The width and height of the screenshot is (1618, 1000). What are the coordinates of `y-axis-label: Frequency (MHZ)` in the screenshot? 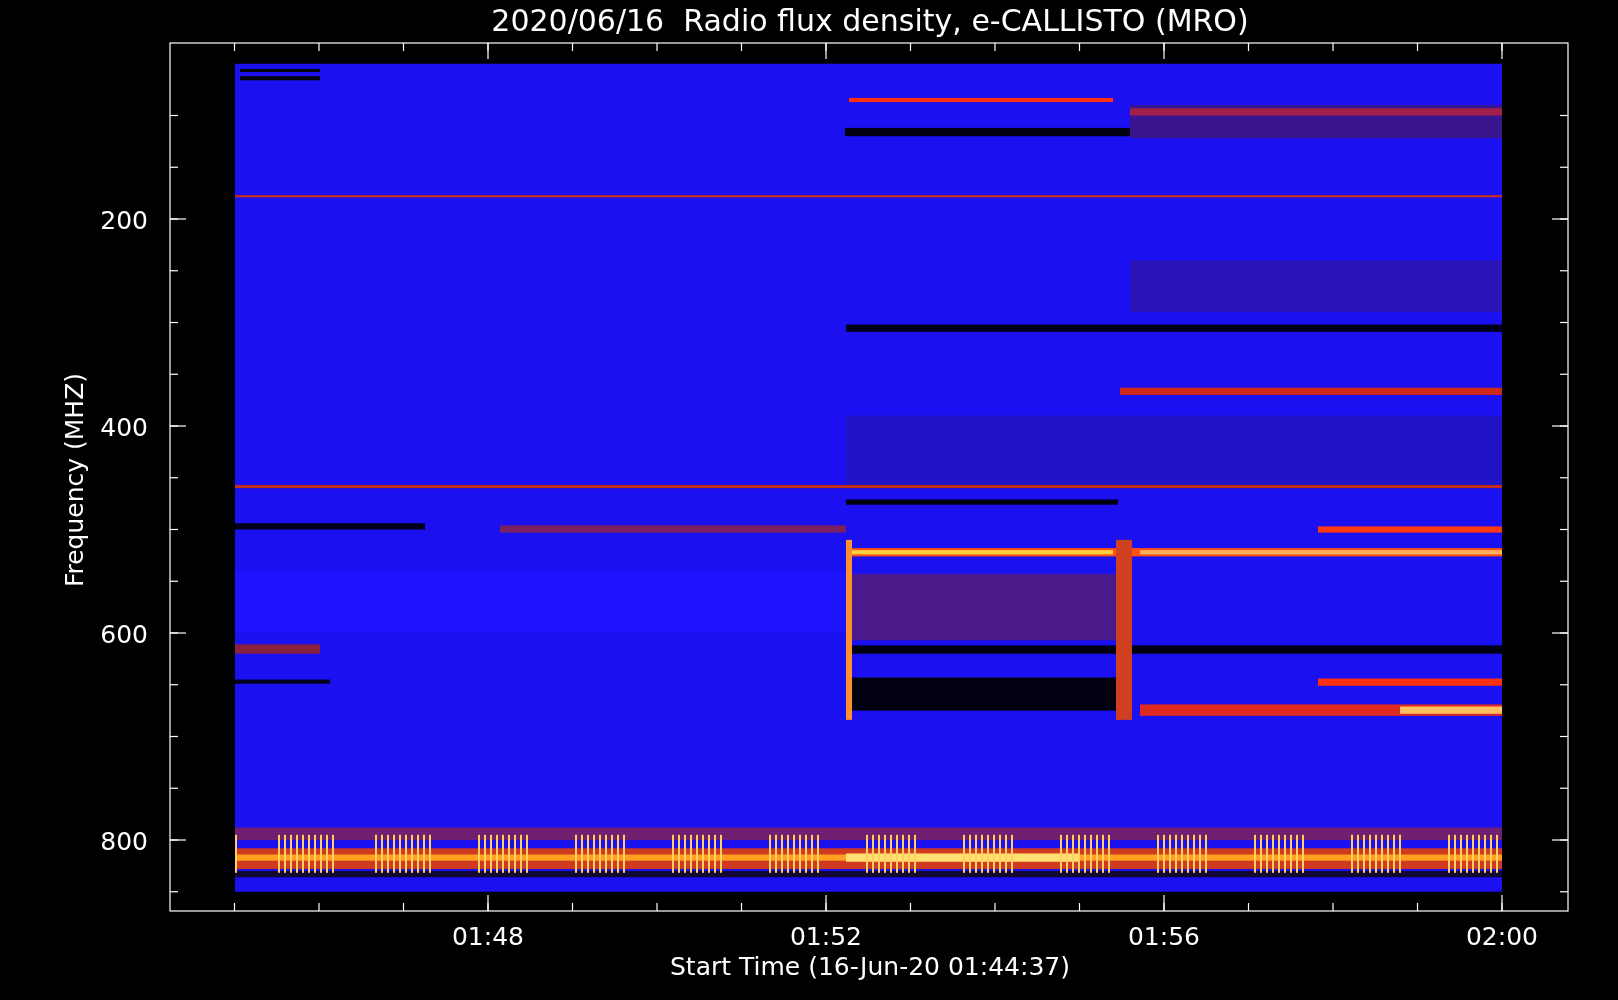 It's located at (74, 480).